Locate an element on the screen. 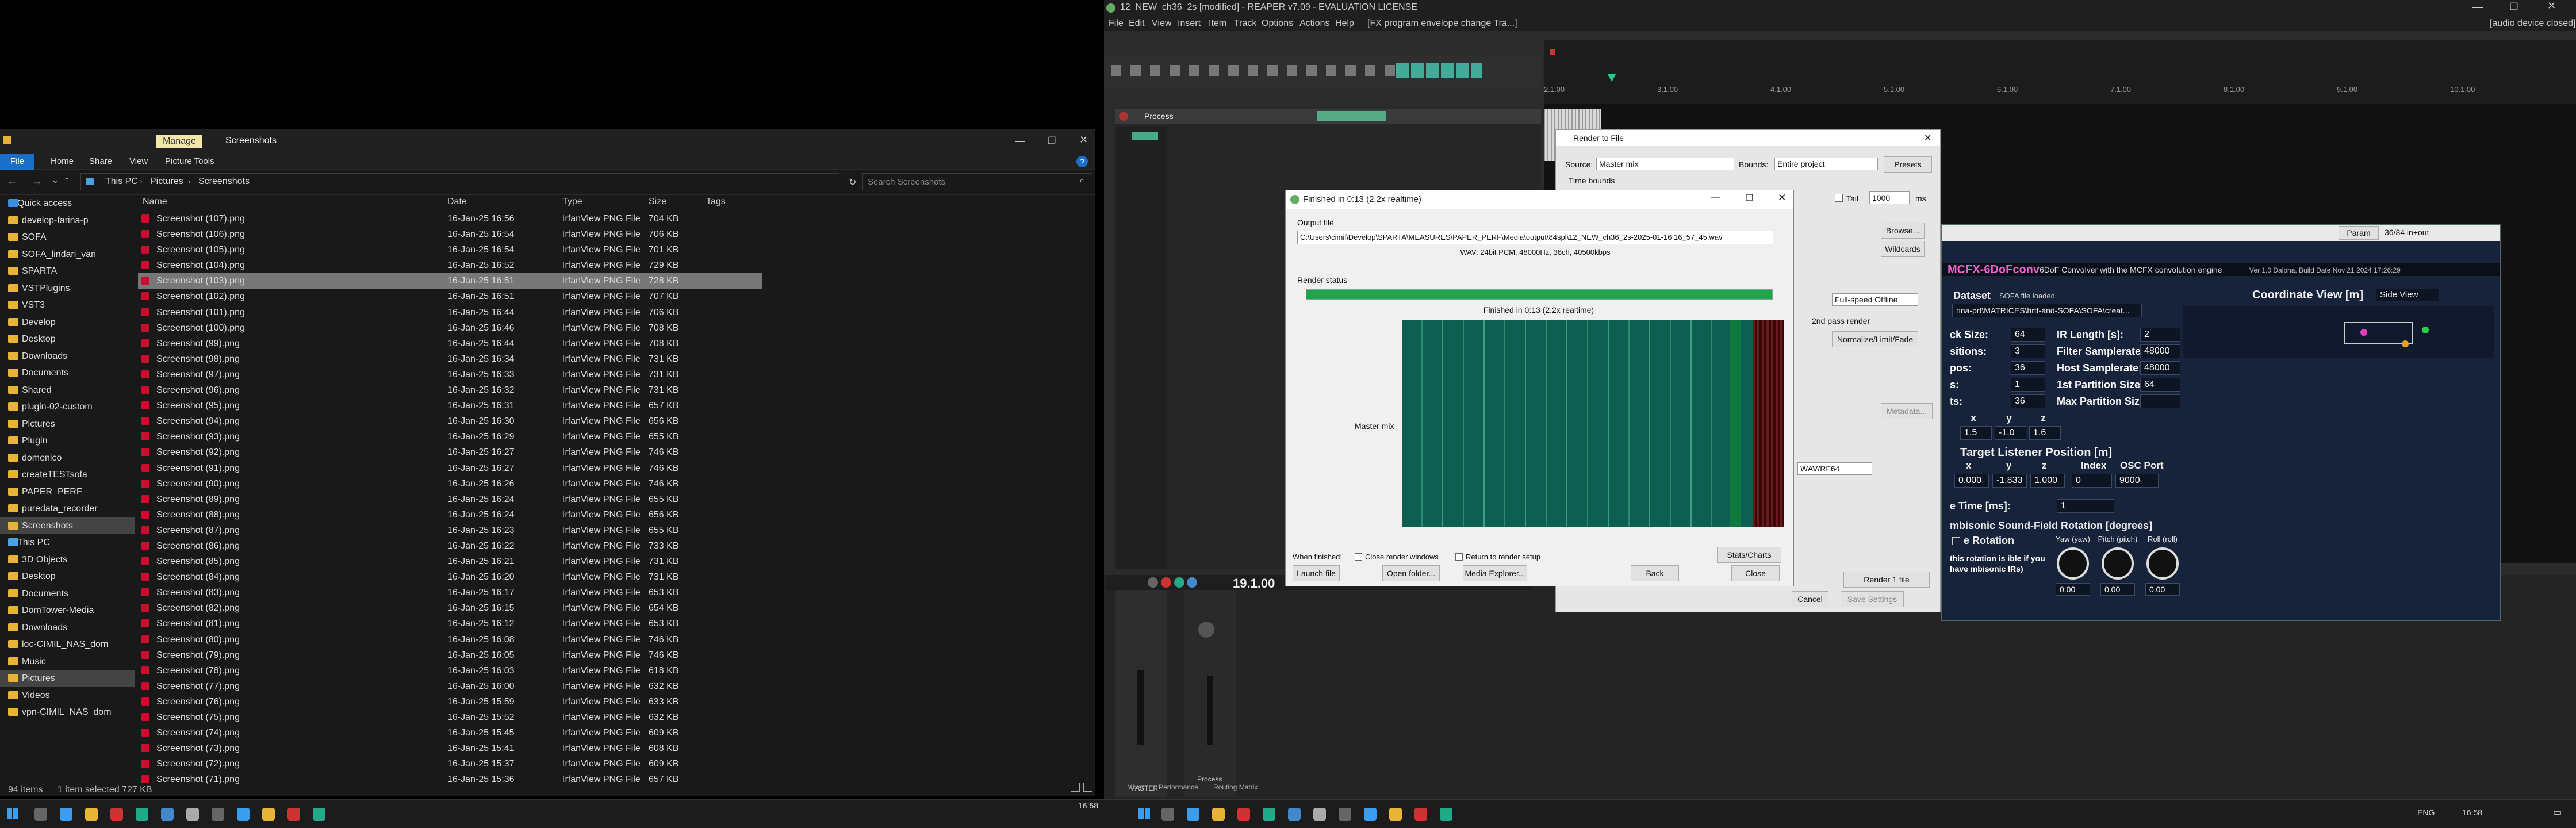 This screenshot has height=828, width=2576. master-strip: MASTER is located at coordinates (1141, 693).